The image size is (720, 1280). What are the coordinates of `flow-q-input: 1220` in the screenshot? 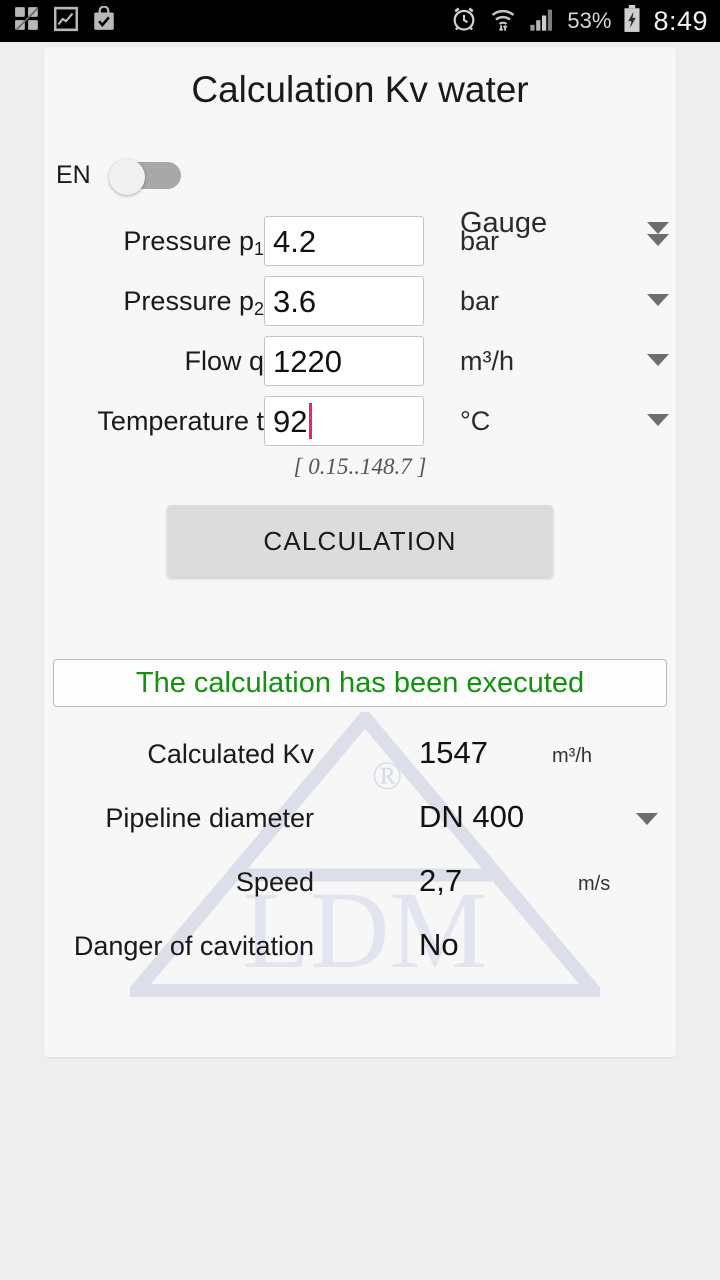 It's located at (344, 361).